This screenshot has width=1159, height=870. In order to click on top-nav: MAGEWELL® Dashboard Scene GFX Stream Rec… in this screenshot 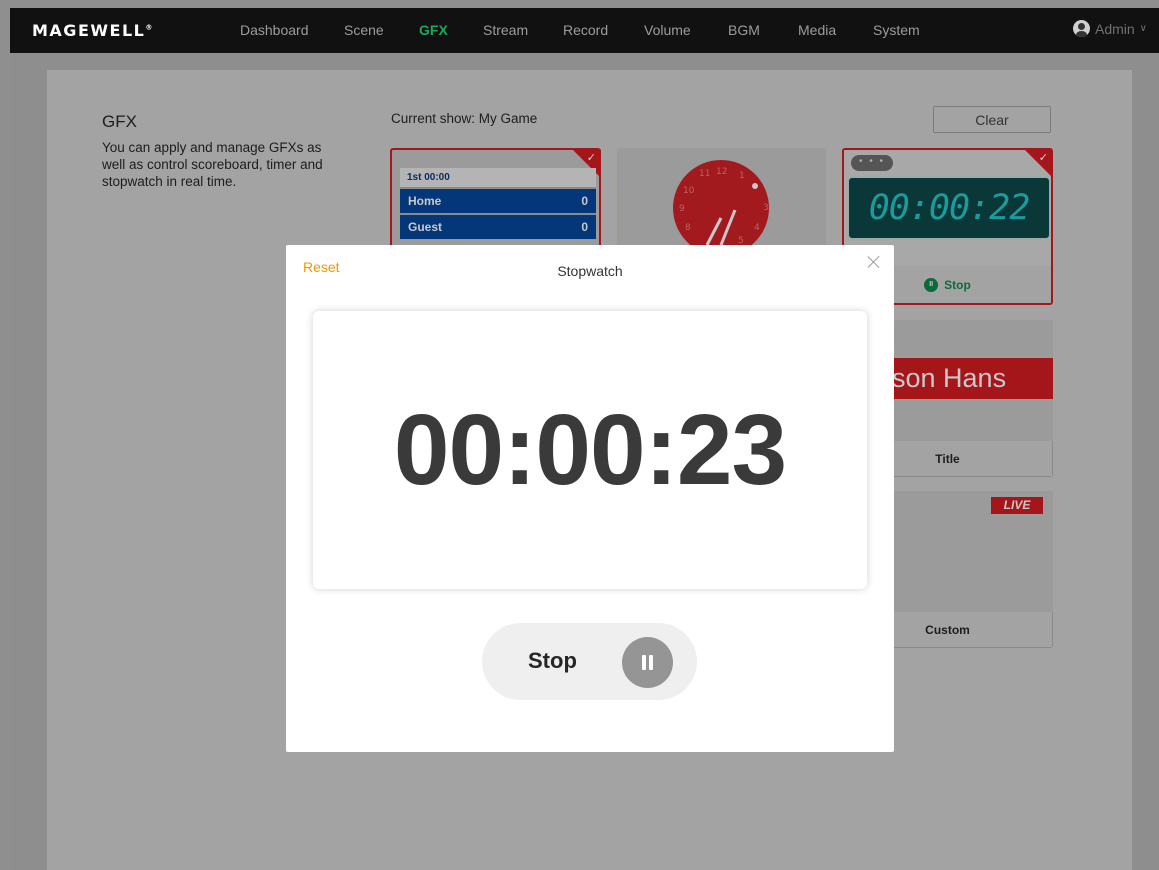, I will do `click(584, 30)`.